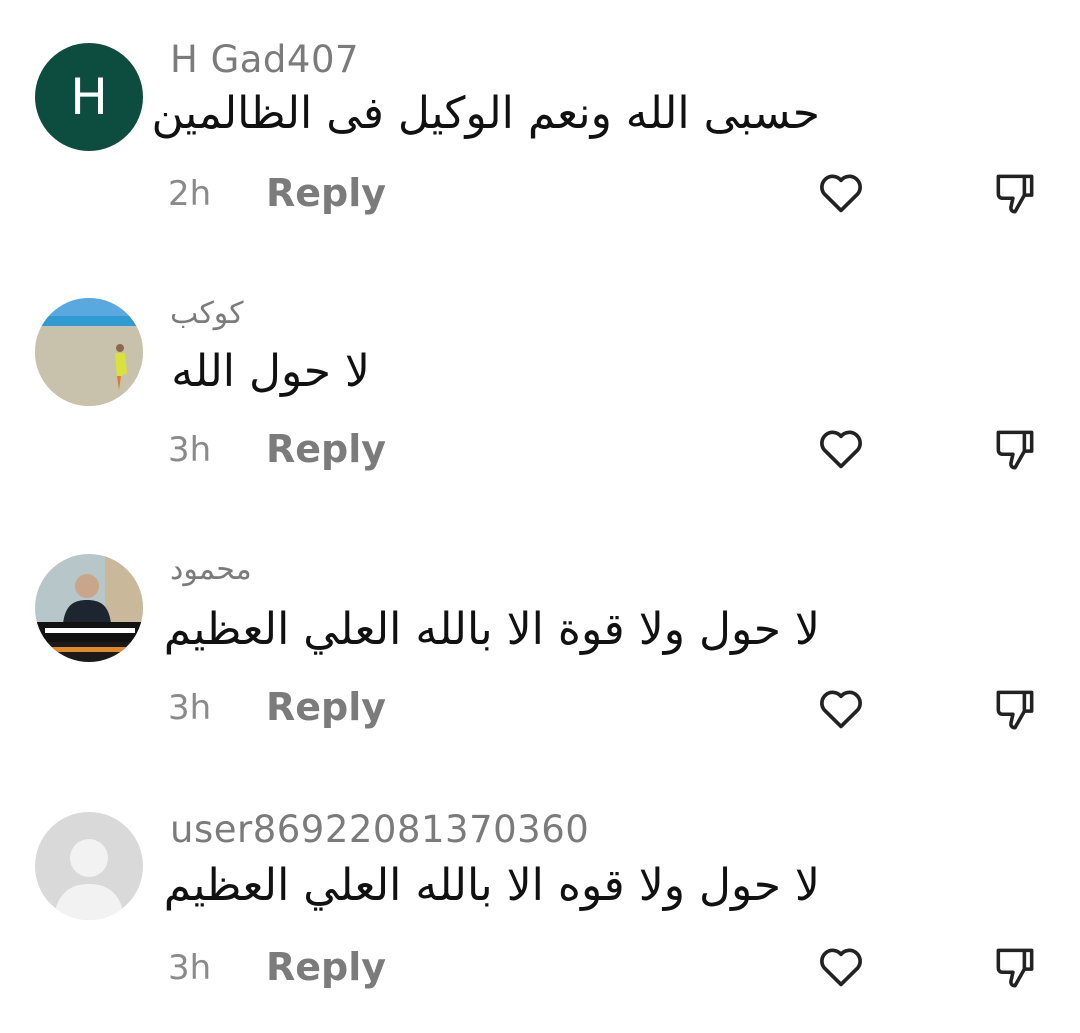 Image resolution: width=1080 pixels, height=1033 pixels. What do you see at coordinates (264, 59) in the screenshot?
I see `comment-username: H Gad407` at bounding box center [264, 59].